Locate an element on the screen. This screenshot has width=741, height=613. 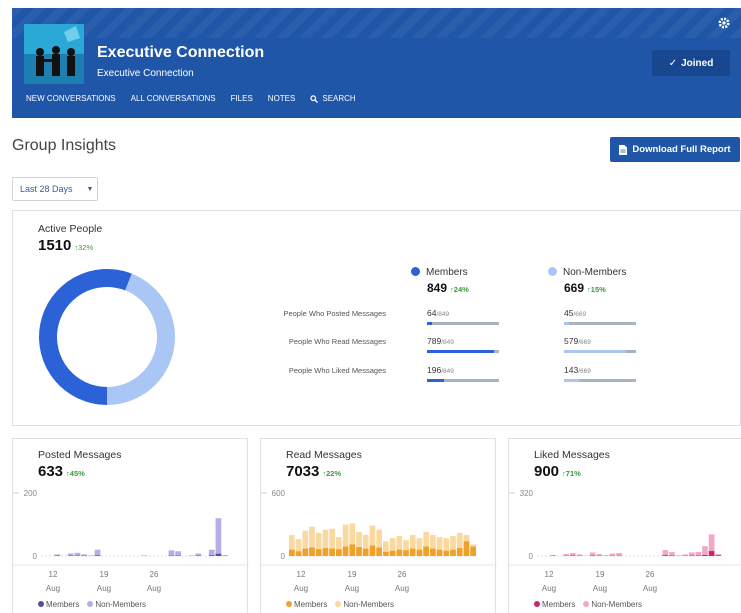
members-delta-value: 24% is located at coordinates (461, 289).